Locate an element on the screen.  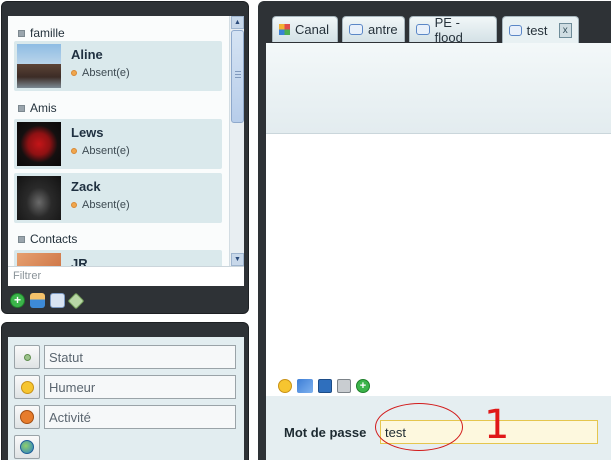
contact-name: Zack is located at coordinates (86, 186).